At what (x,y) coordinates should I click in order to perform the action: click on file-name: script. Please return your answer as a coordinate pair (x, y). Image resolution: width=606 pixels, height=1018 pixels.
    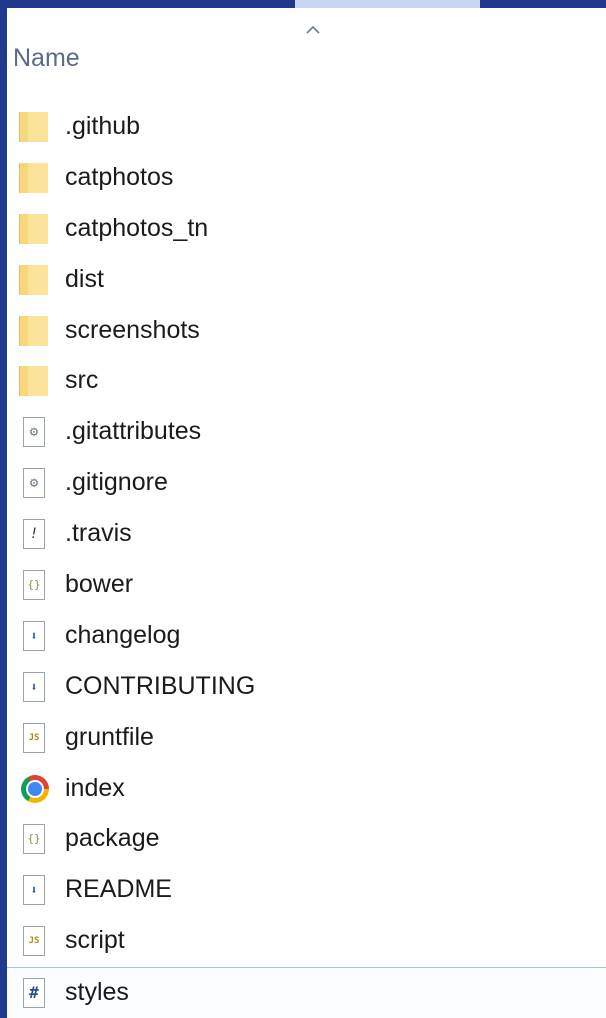
    Looking at the image, I should click on (95, 940).